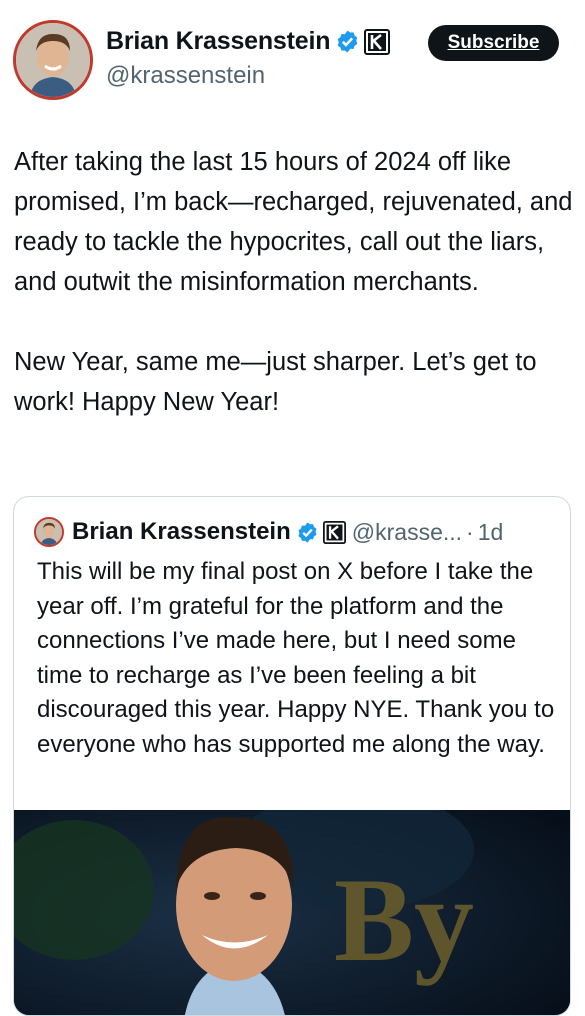 The height and width of the screenshot is (1016, 585). I want to click on quoted-author-avatar, so click(49, 532).